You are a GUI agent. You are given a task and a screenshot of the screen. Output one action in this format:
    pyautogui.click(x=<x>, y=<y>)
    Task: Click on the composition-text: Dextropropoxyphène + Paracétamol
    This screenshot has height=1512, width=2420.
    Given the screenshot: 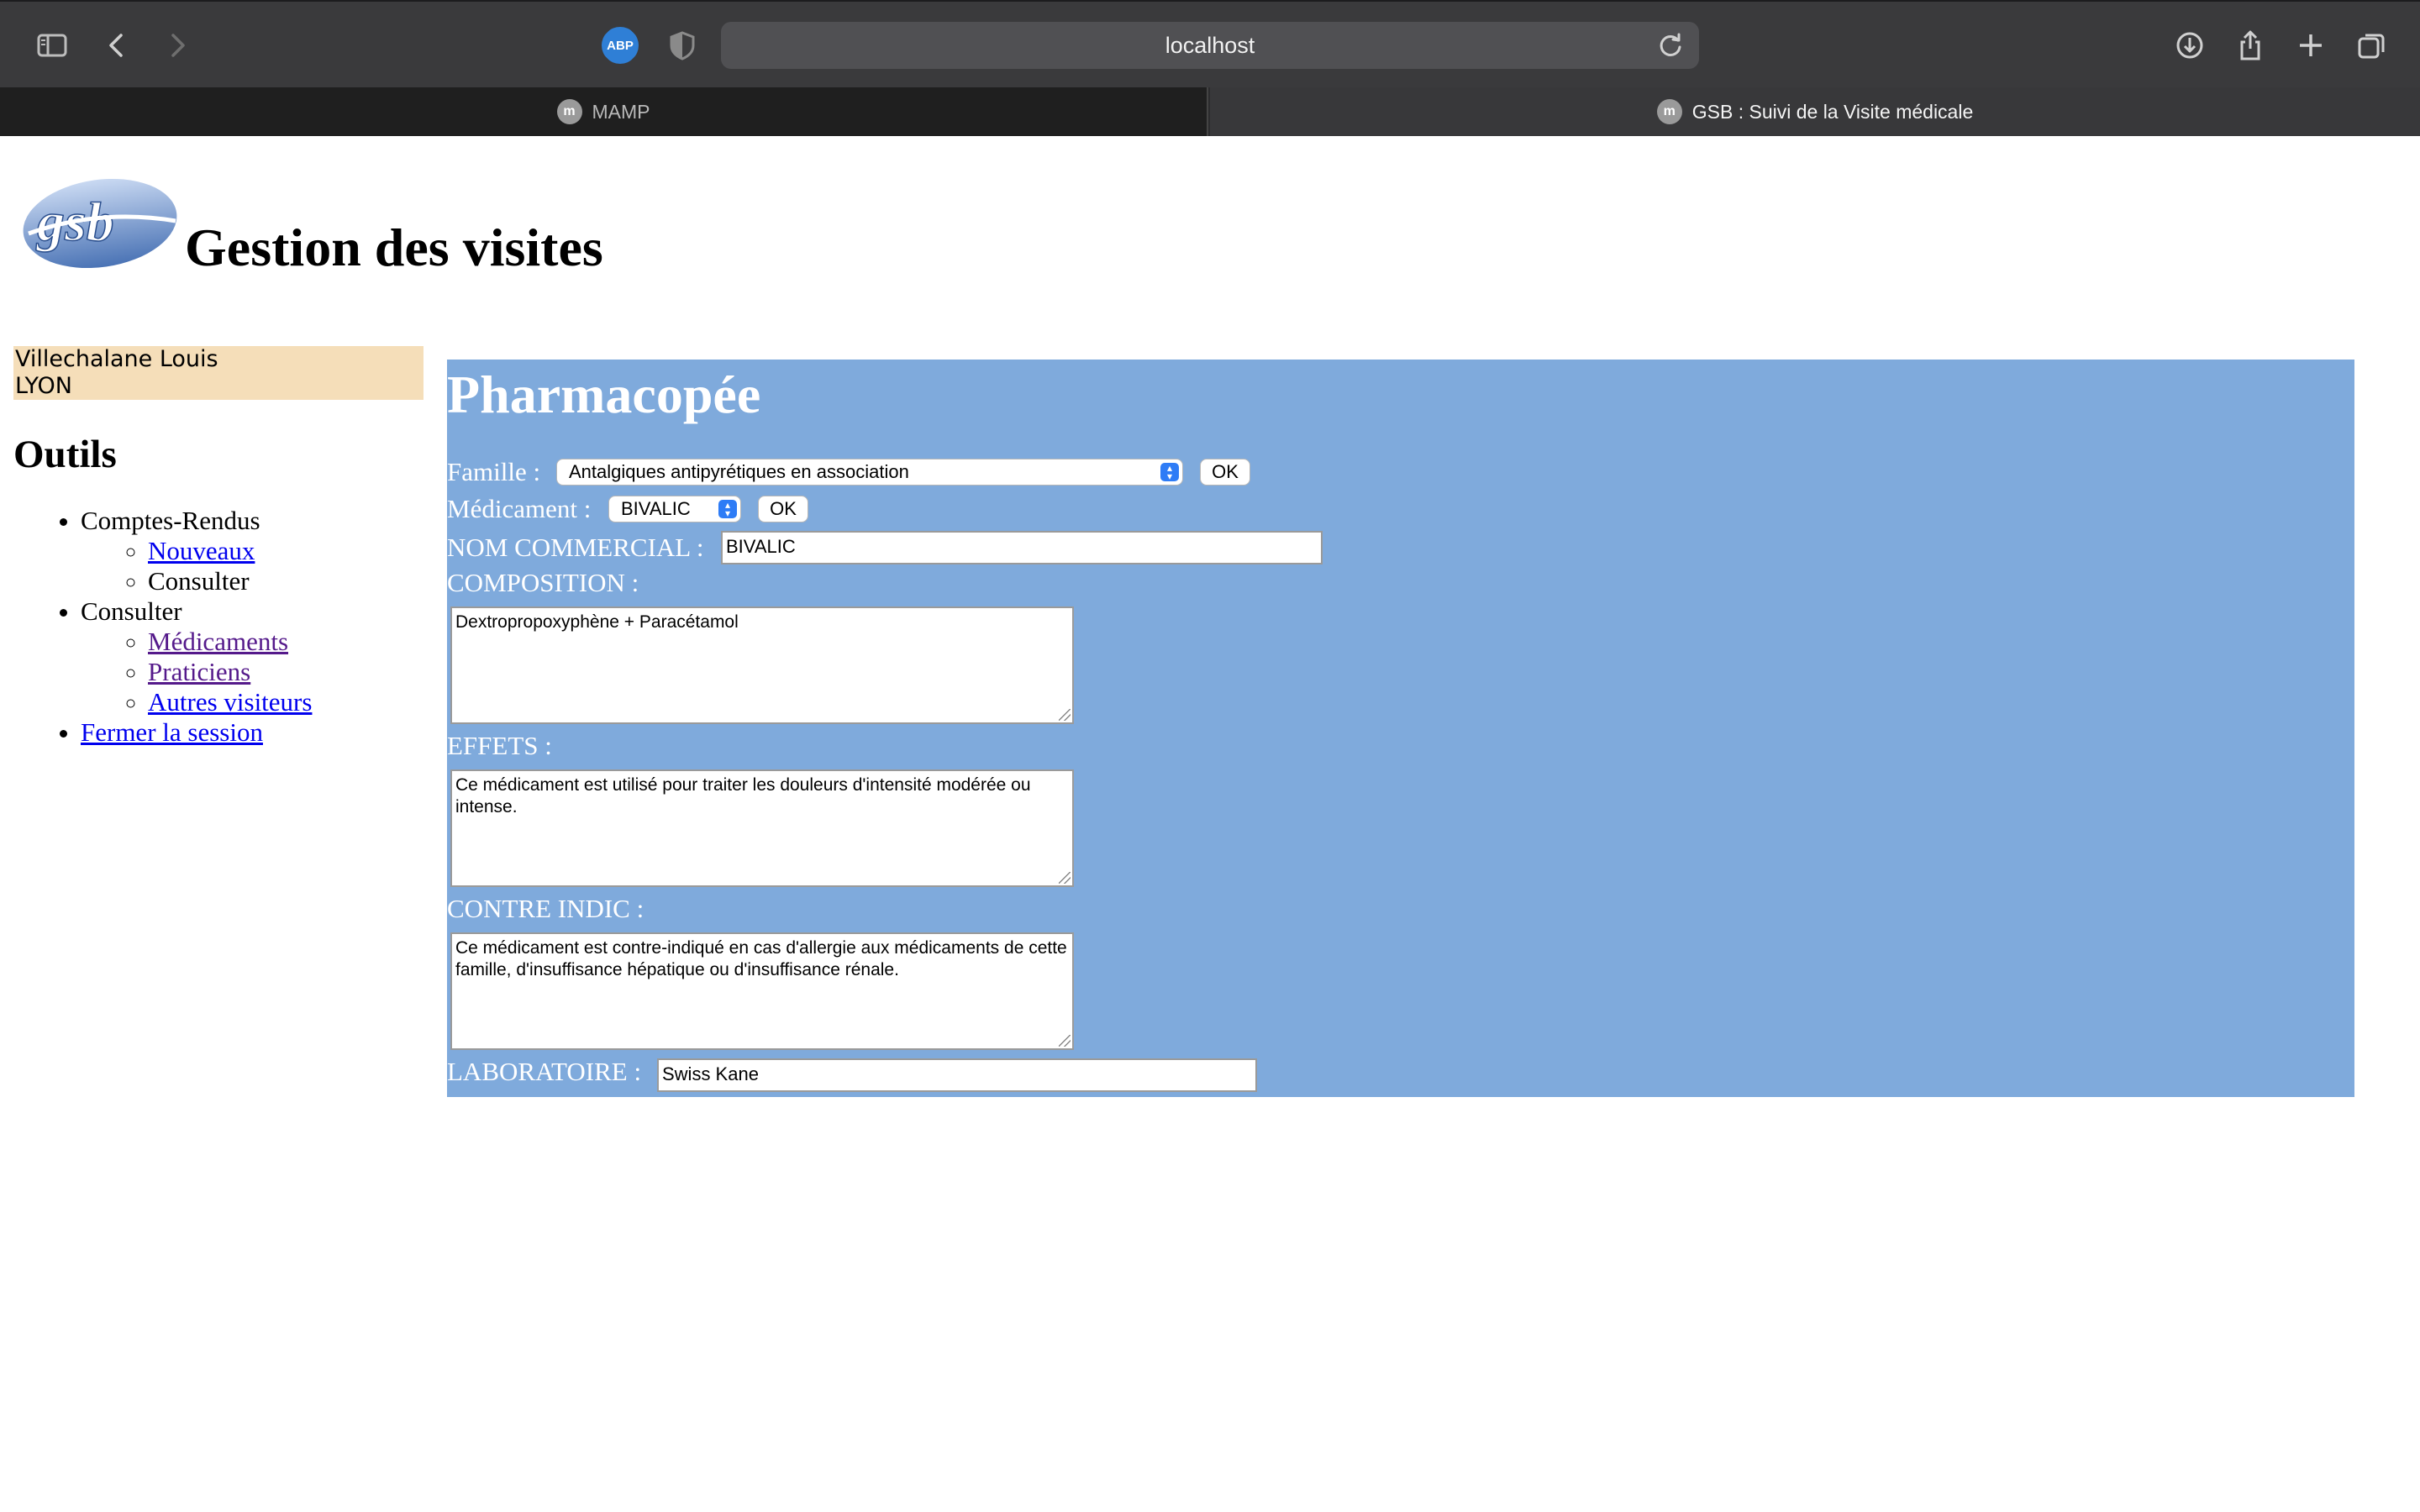 What is the action you would take?
    pyautogui.click(x=597, y=622)
    